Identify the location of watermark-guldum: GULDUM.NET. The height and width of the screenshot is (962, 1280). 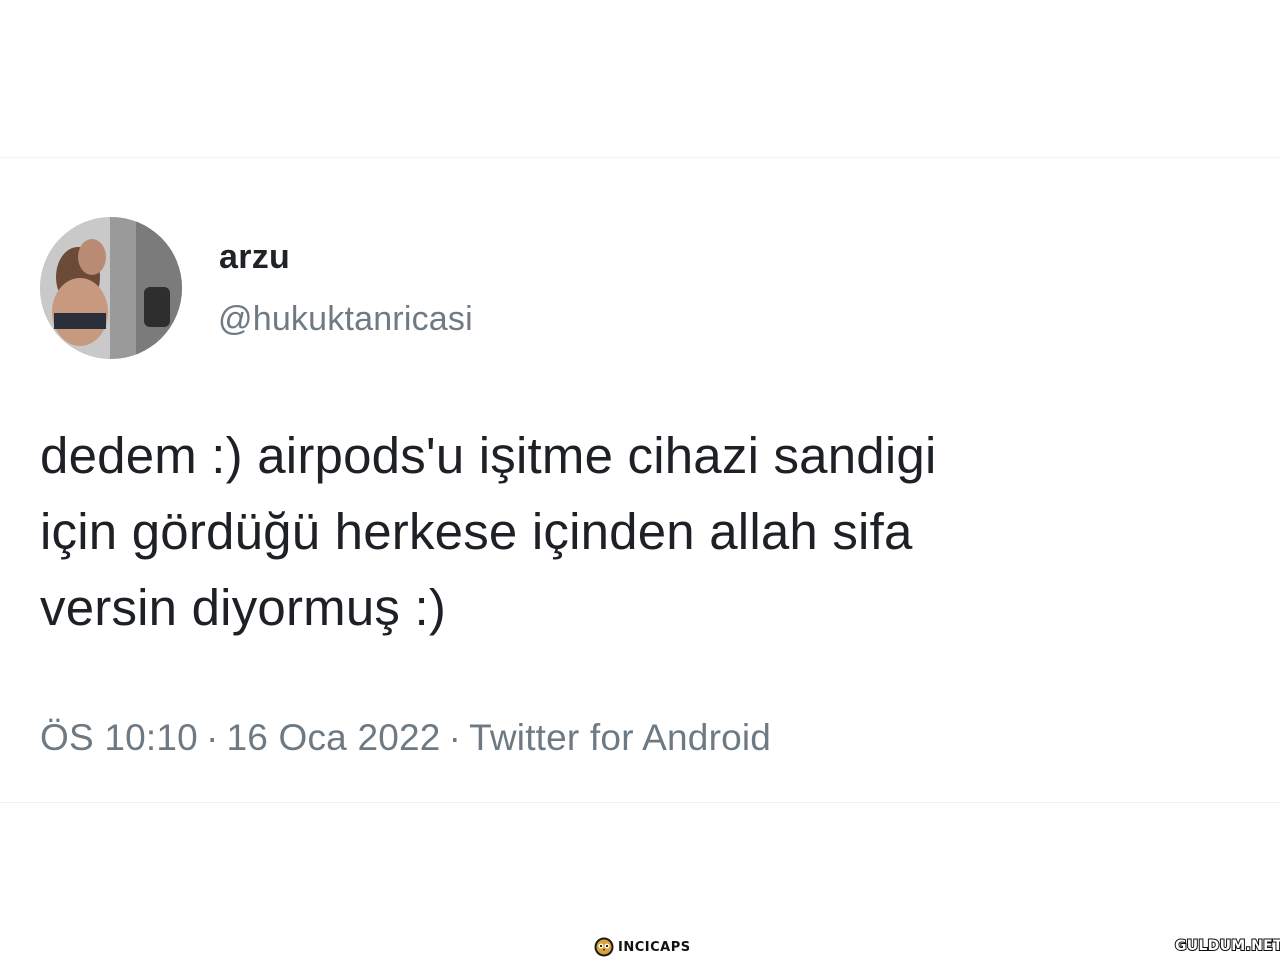
(1227, 946).